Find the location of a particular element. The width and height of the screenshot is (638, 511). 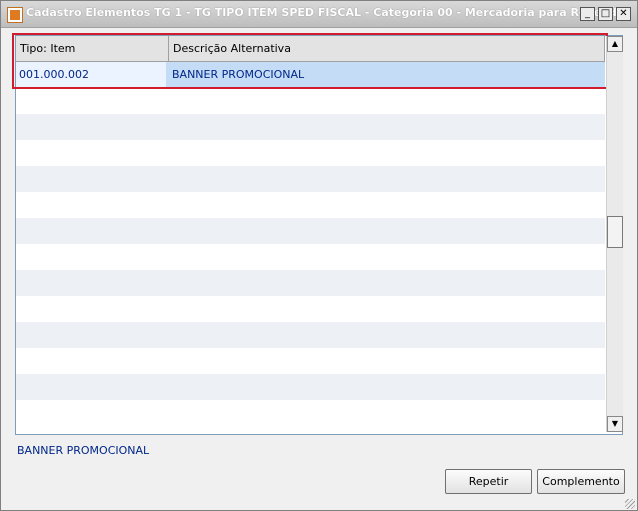

app-icon is located at coordinates (15, 15).